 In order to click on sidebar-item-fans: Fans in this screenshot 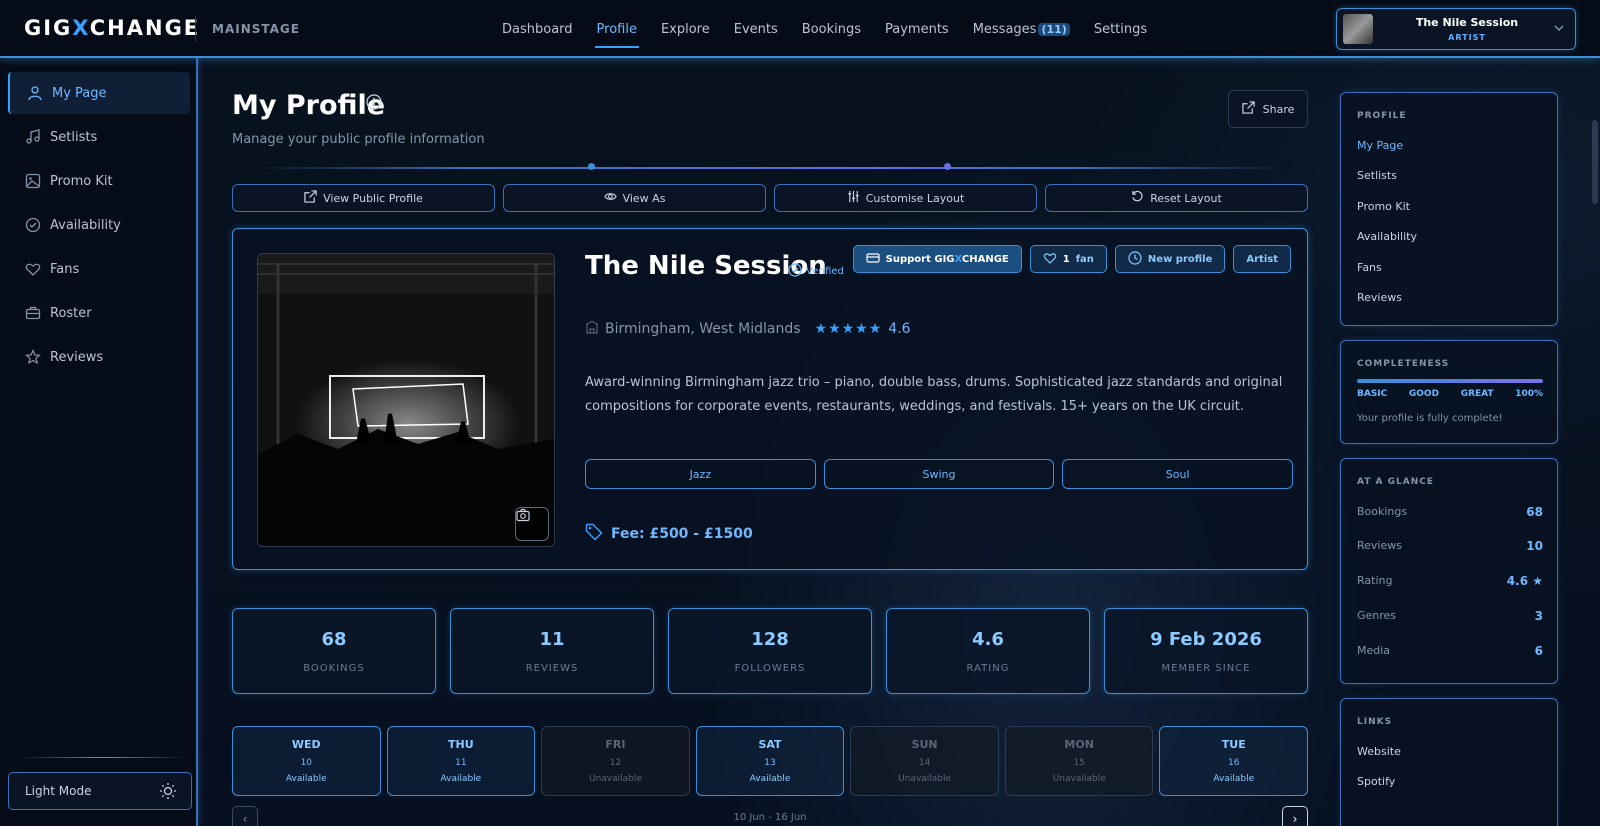, I will do `click(99, 269)`.